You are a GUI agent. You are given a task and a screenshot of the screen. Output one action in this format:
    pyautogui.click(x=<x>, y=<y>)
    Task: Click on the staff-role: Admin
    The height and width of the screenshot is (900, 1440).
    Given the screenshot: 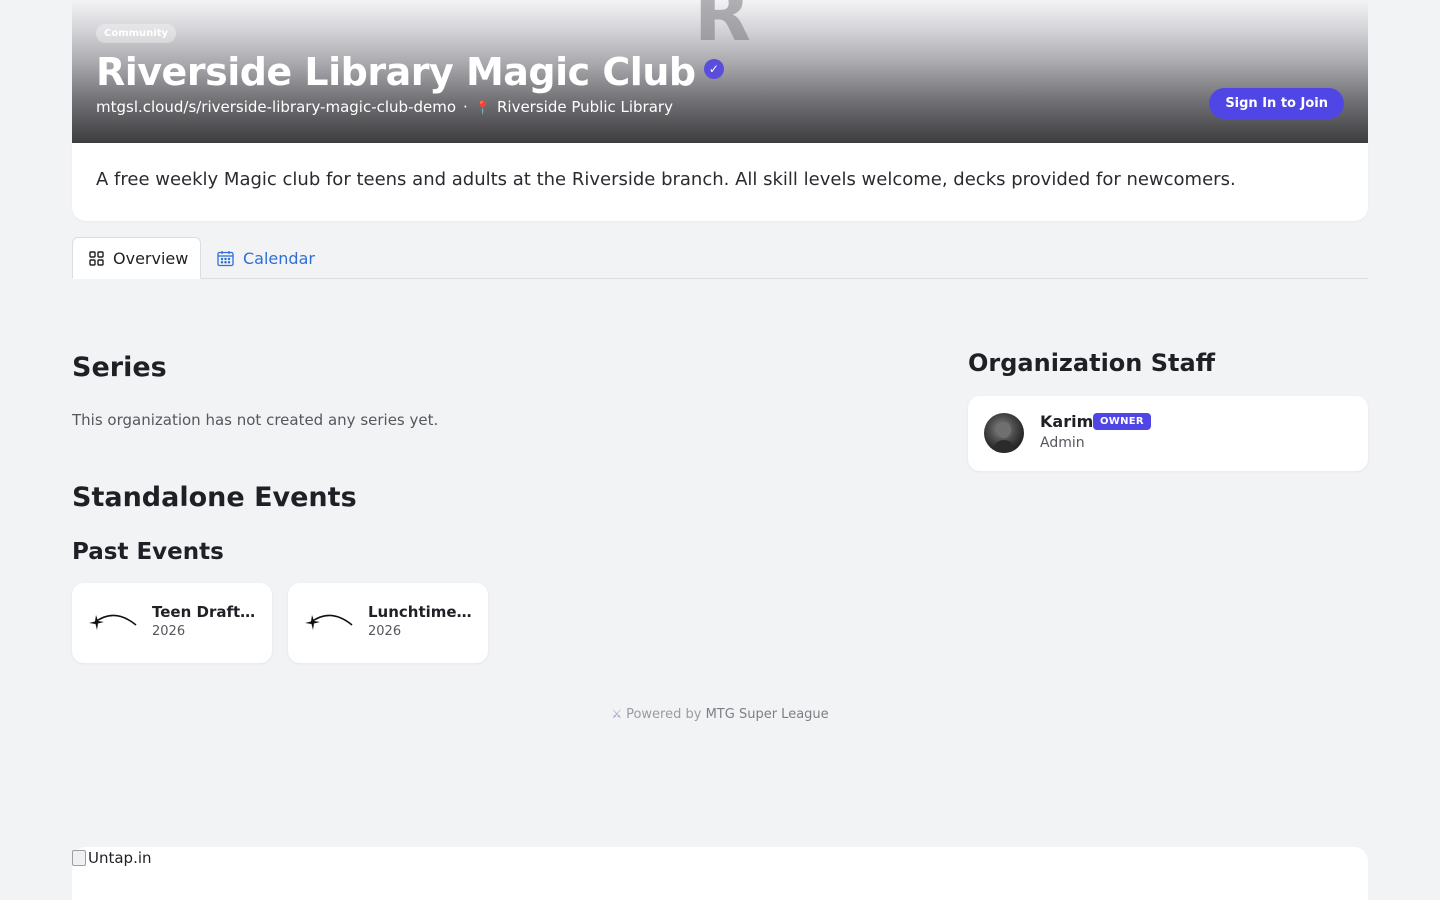 What is the action you would take?
    pyautogui.click(x=1062, y=443)
    